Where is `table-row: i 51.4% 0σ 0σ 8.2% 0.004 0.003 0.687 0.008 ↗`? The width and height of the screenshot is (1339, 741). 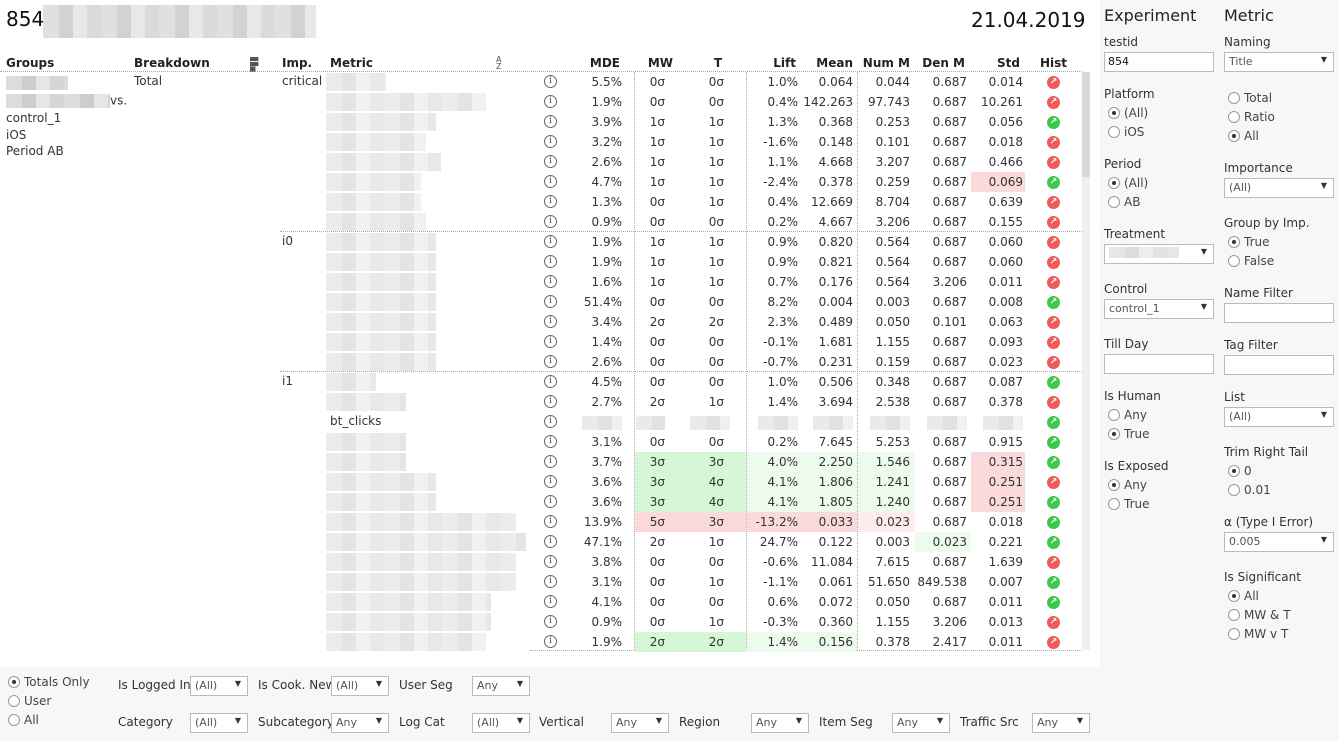
table-row: i 51.4% 0σ 0σ 8.2% 0.004 0.003 0.687 0.008 ↗ is located at coordinates (805, 302).